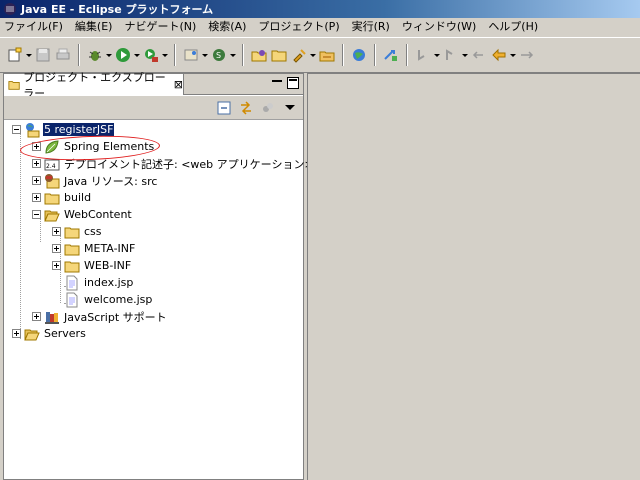 The image size is (640, 480). I want to click on new-button, so click(15, 55).